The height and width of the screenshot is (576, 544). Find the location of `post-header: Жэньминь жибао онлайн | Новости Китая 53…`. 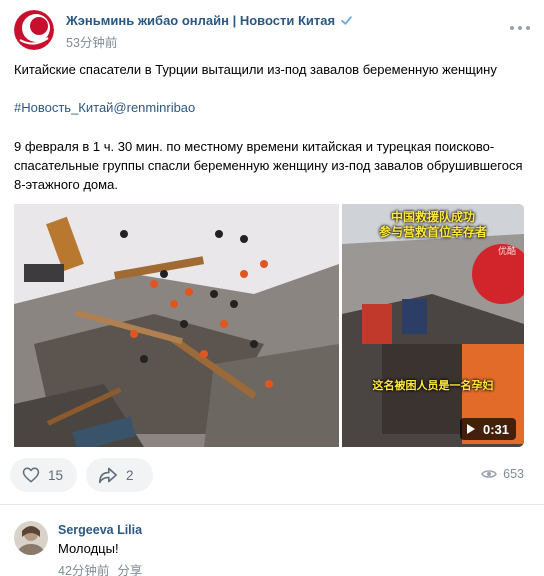

post-header: Жэньминь жибао онлайн | Новости Китая 53… is located at coordinates (272, 30).